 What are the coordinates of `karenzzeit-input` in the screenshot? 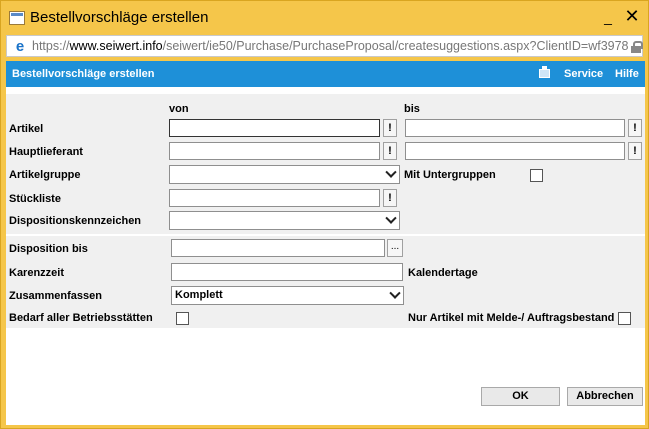 It's located at (287, 272).